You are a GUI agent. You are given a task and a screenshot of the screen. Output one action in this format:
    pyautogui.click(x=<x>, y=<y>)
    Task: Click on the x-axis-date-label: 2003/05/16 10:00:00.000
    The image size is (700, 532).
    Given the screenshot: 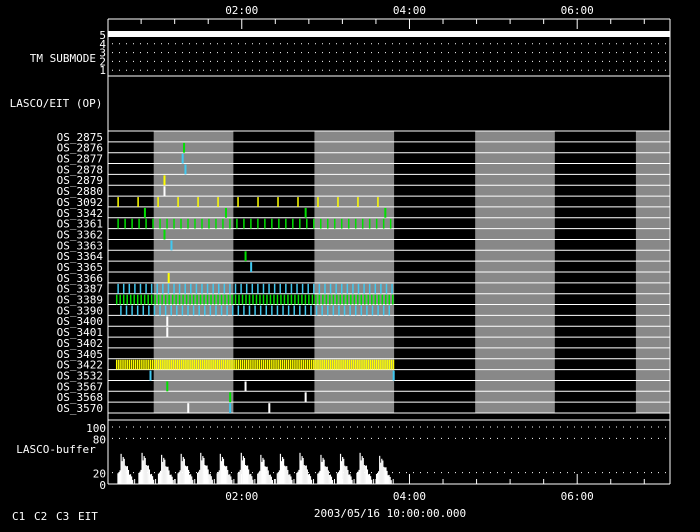 What is the action you would take?
    pyautogui.click(x=390, y=513)
    